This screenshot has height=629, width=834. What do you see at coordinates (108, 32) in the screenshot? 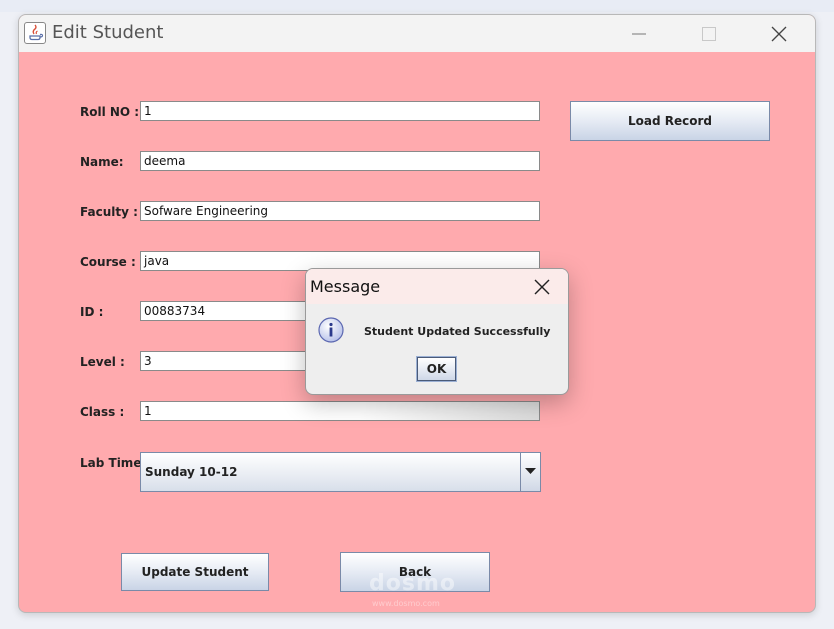
I see `window-title: Edit Student` at bounding box center [108, 32].